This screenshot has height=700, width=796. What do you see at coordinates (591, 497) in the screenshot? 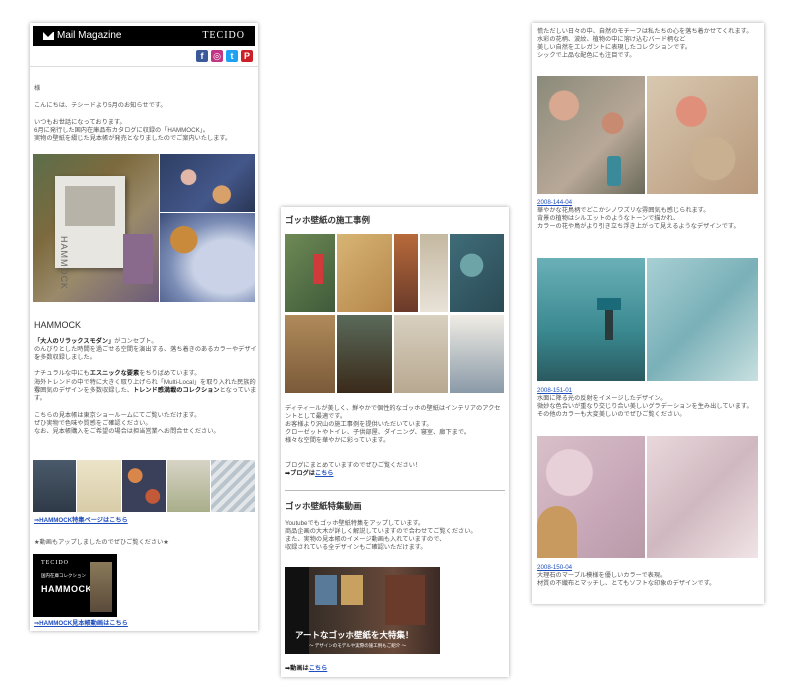
I see `wallpaper-150-room-photo` at bounding box center [591, 497].